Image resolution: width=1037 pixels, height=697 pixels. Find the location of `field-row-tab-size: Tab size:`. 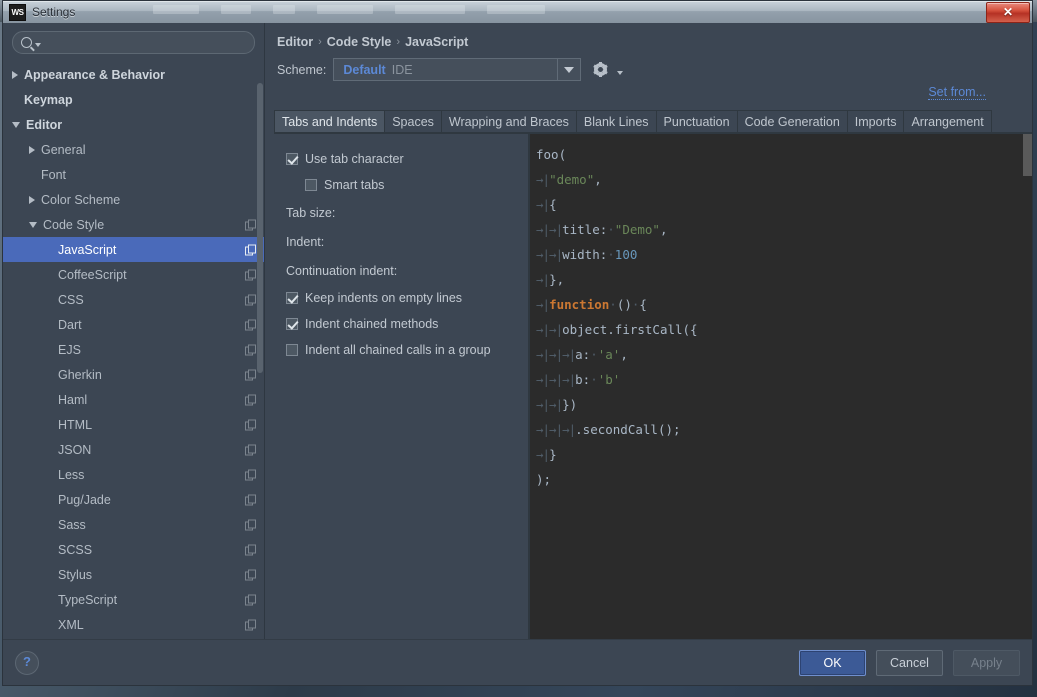

field-row-tab-size: Tab size: is located at coordinates (541, 212).